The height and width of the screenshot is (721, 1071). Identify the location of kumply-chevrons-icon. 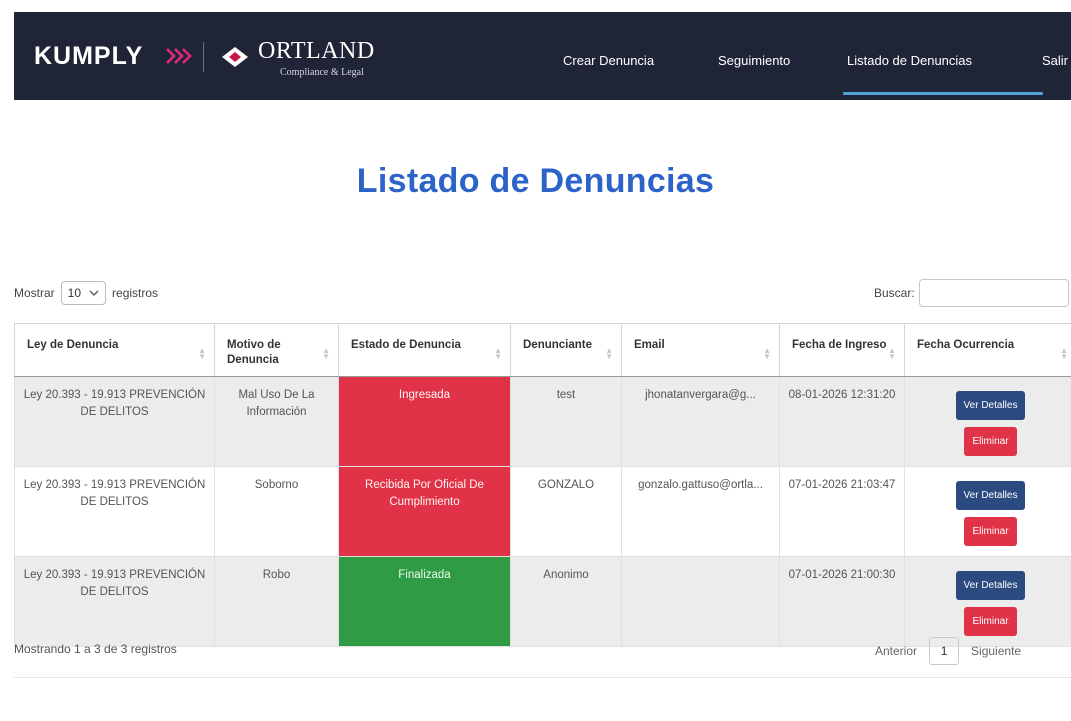
(179, 56).